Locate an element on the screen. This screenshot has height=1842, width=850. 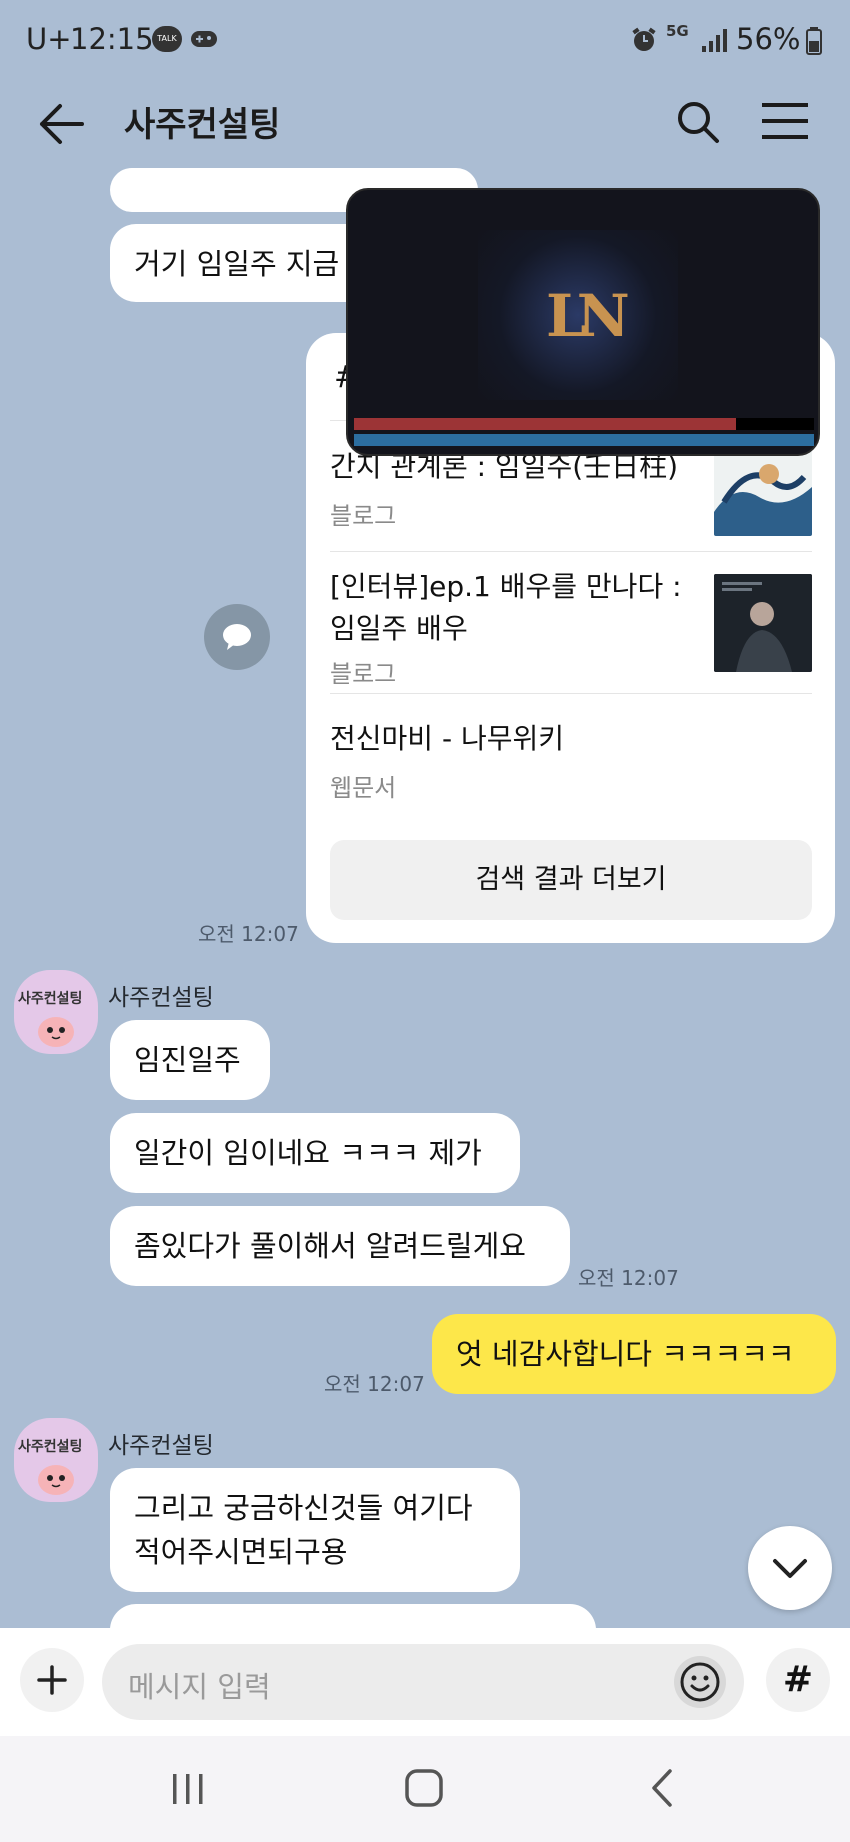
result-title-line2: 임일주 배우 is located at coordinates (399, 628).